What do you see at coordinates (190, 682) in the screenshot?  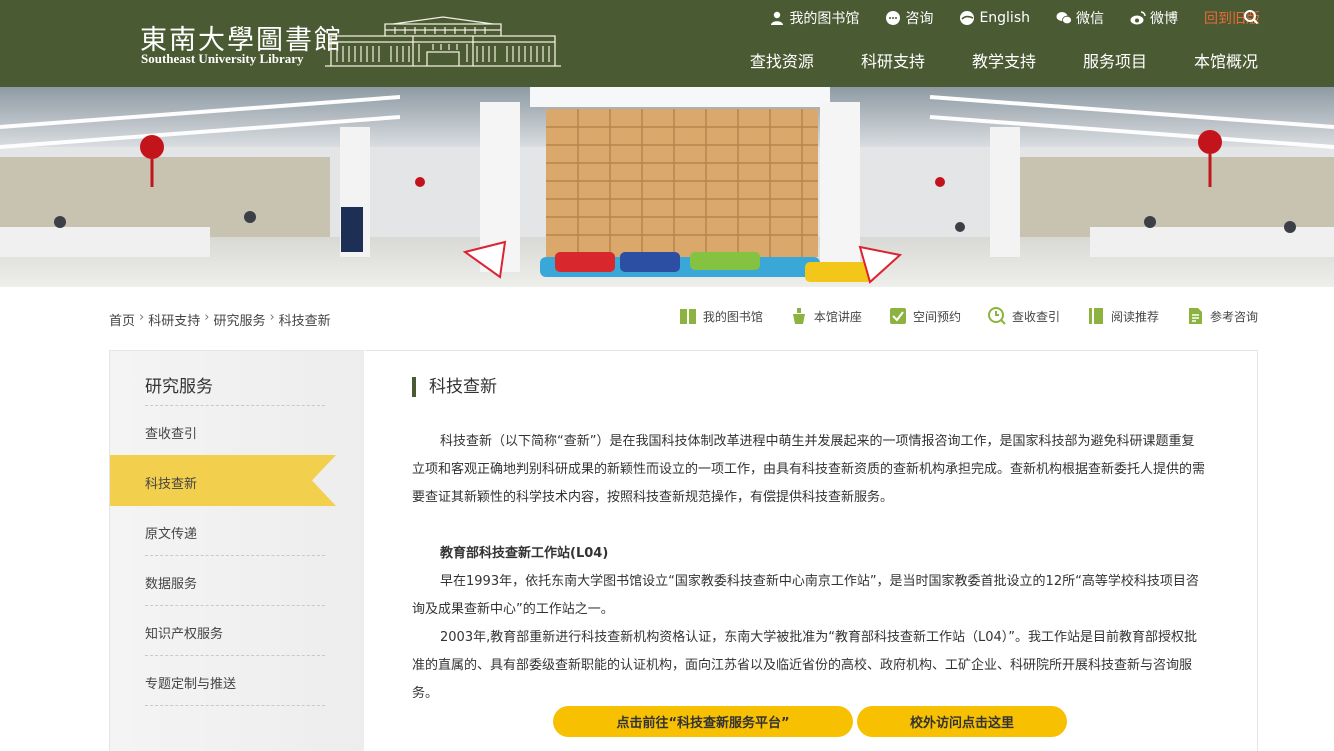 I see `sidebar-item-custom-push: 专题定制与推送` at bounding box center [190, 682].